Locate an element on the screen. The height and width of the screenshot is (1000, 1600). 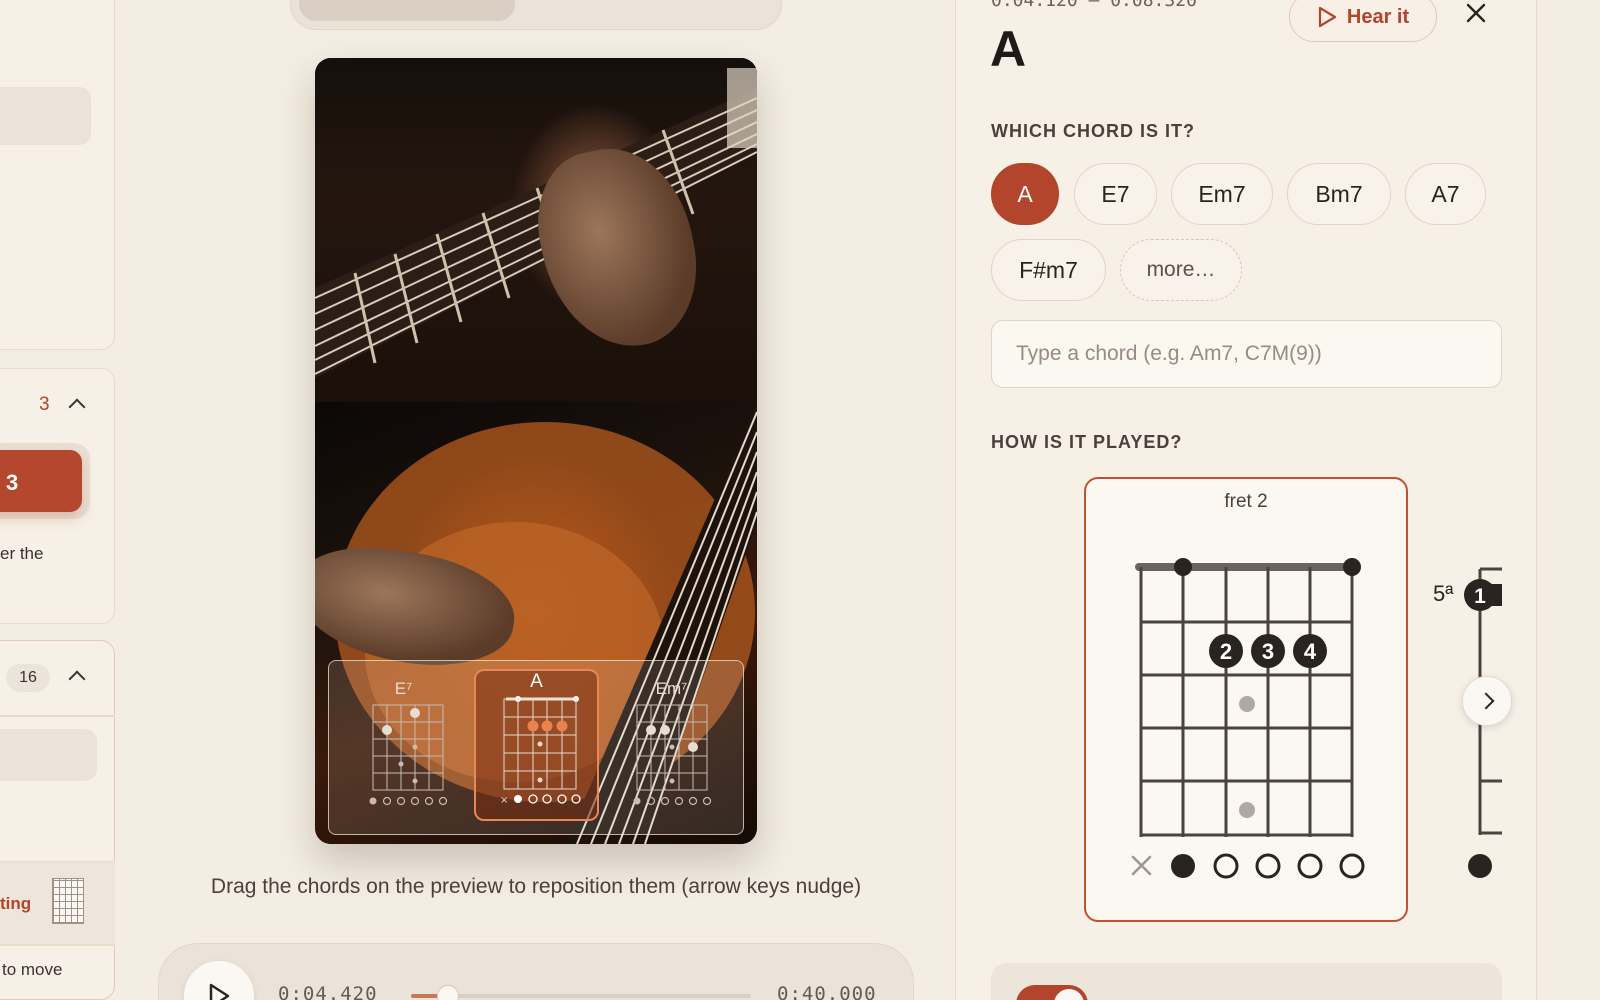
chord-overlay-strip: E⁷ A × Em⁷ is located at coordinates (536, 747).